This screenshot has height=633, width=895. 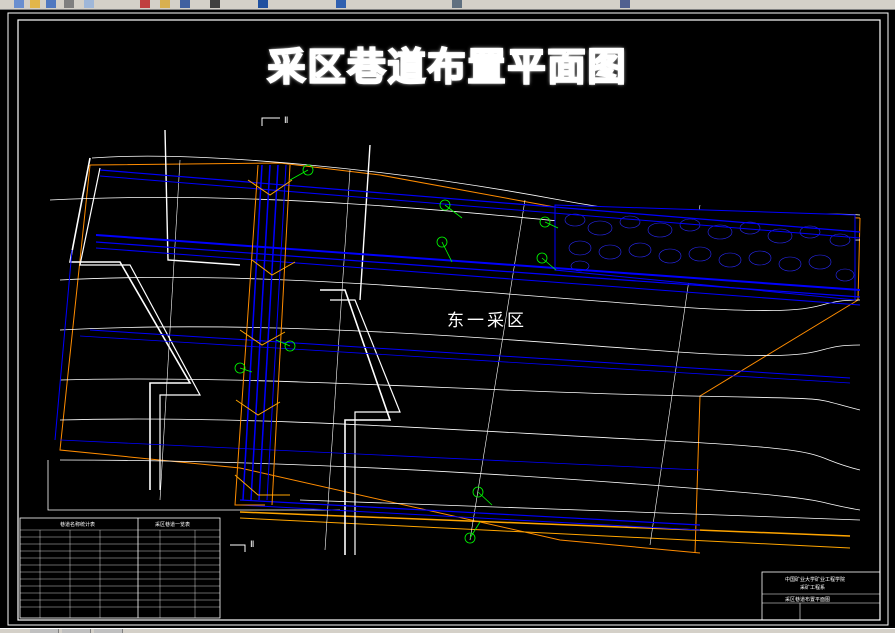 I want to click on table-grid, so click(x=120, y=573).